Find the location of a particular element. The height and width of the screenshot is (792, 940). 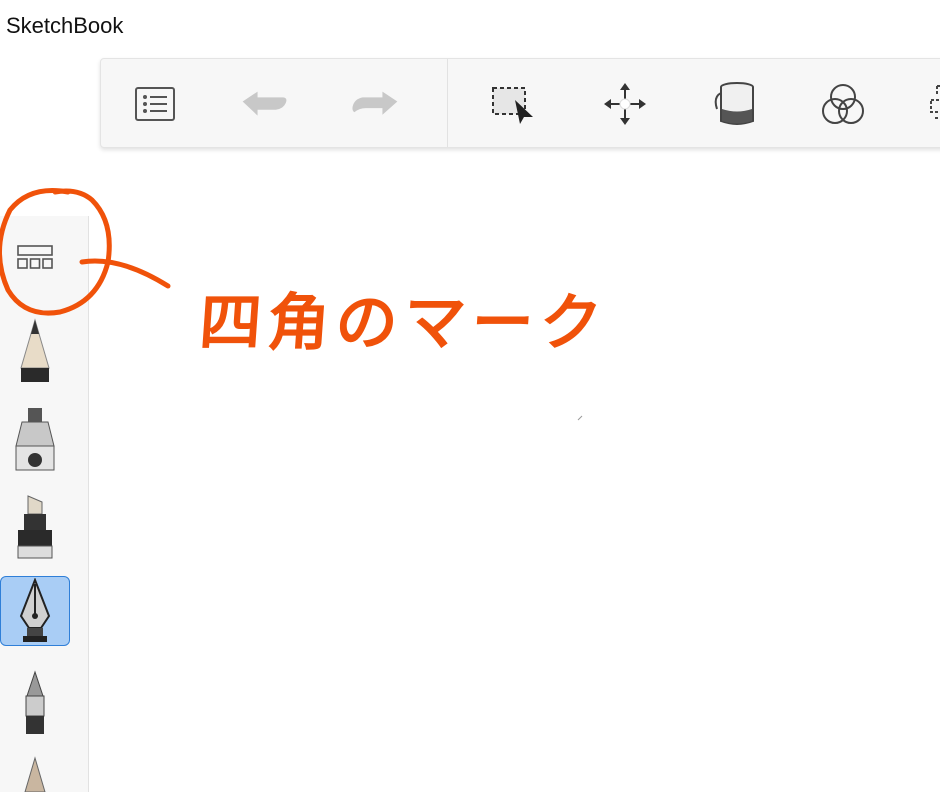

list-menu-icon is located at coordinates (155, 104).